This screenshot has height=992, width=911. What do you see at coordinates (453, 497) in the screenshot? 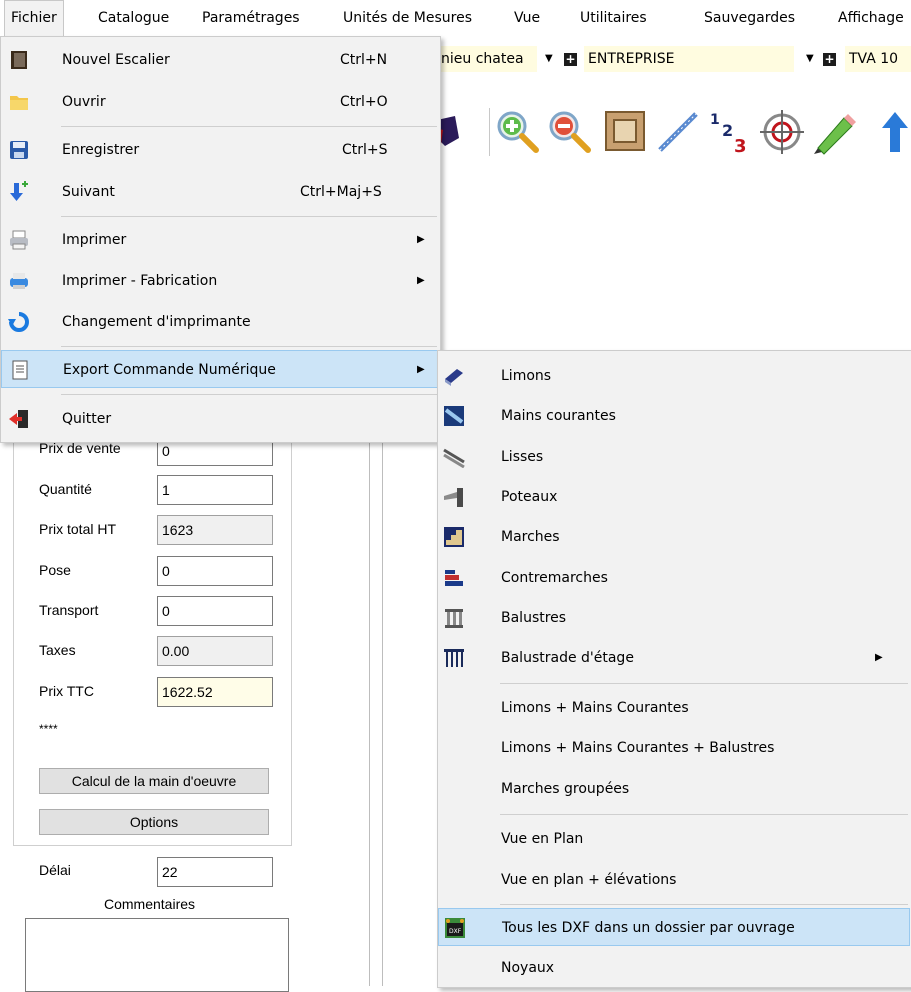
I see `post-icon` at bounding box center [453, 497].